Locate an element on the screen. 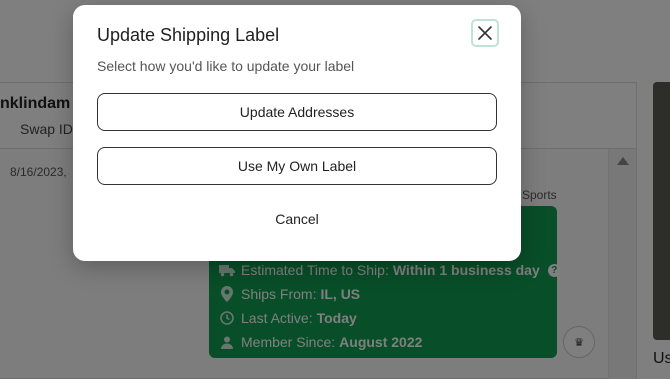 The image size is (670, 379). close-icon is located at coordinates (485, 33).